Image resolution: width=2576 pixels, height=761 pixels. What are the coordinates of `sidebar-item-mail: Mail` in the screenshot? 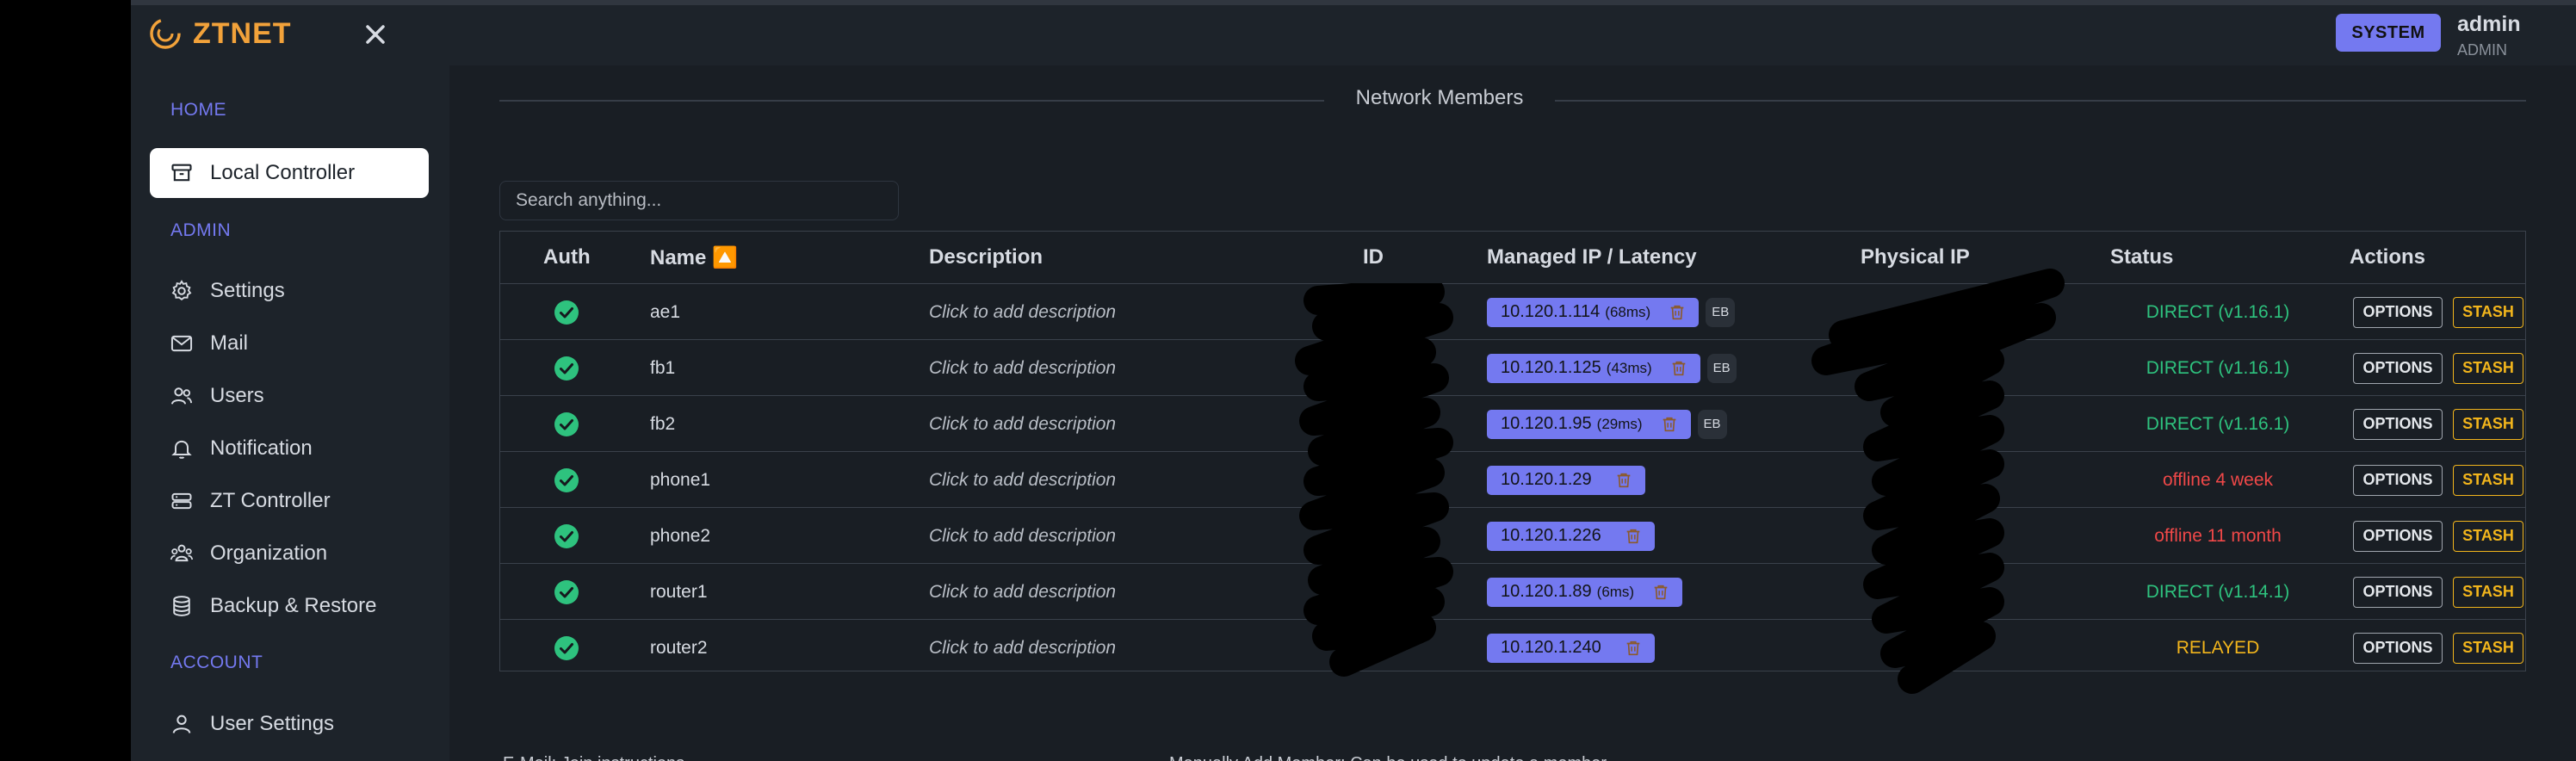 It's located at (290, 344).